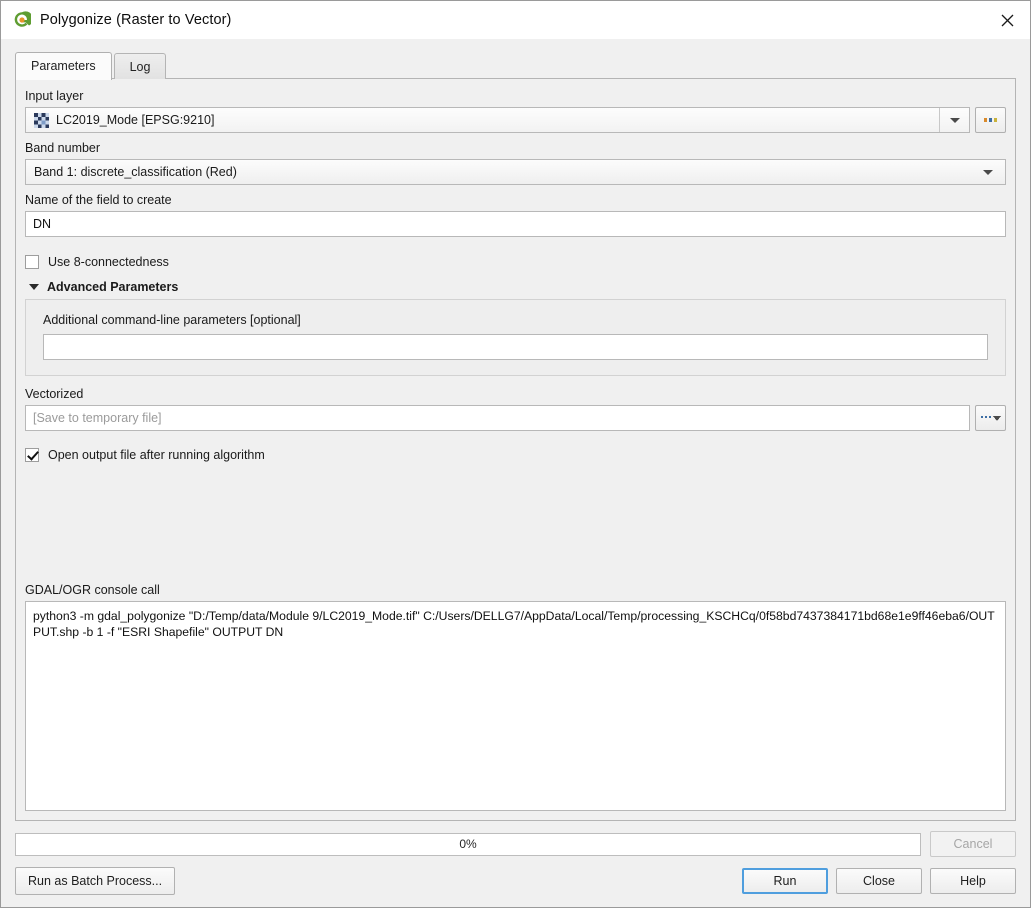 The height and width of the screenshot is (908, 1031). I want to click on window-title: Polygonize (Raster to Vector), so click(136, 20).